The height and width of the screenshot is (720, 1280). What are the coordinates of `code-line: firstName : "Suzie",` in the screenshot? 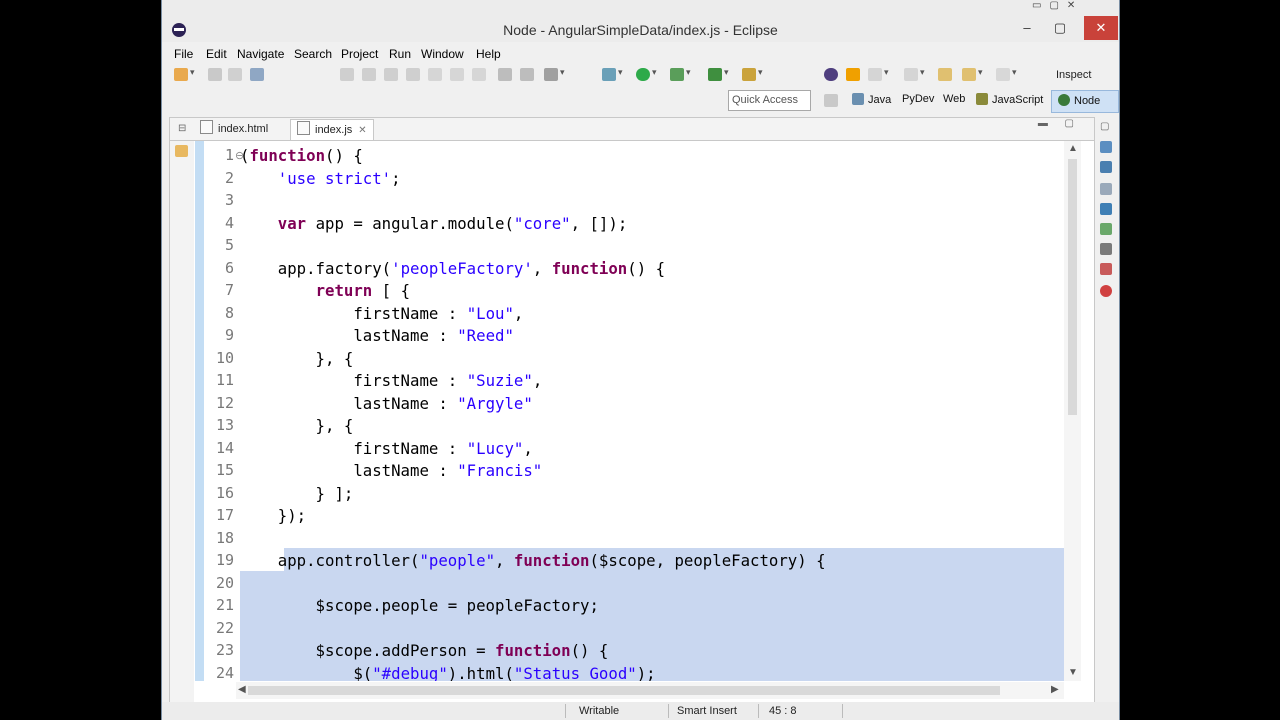 It's located at (391, 380).